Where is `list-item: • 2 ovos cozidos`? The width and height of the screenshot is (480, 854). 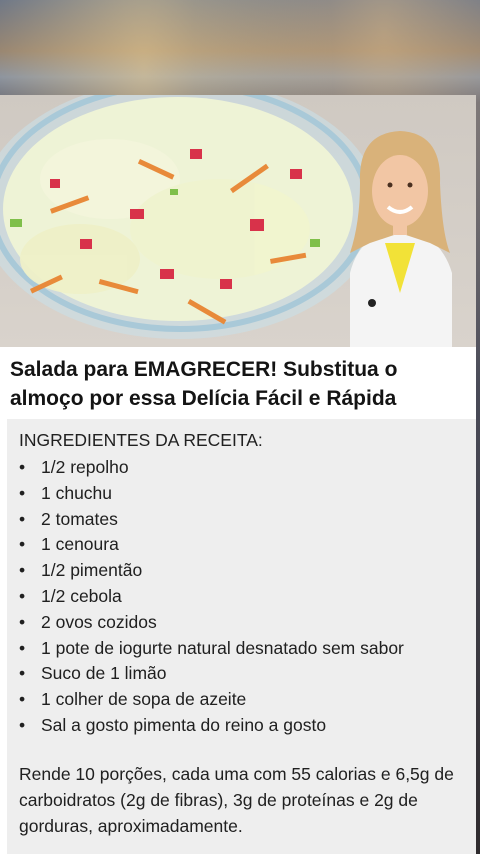 list-item: • 2 ovos cozidos is located at coordinates (241, 623).